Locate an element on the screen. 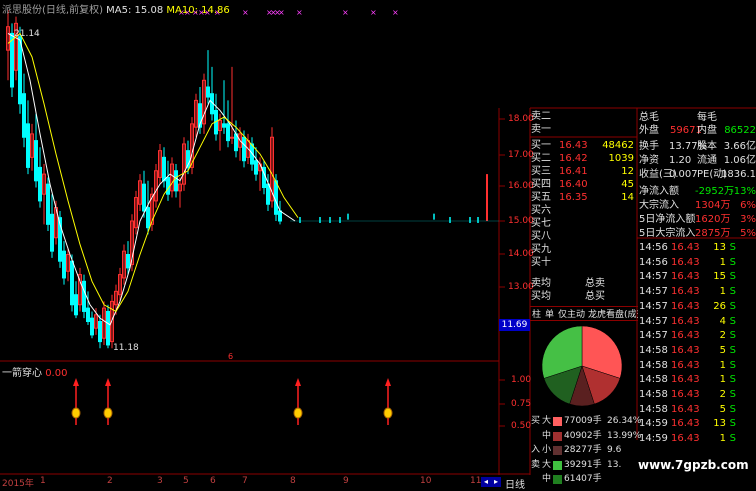 The height and width of the screenshot is (491, 756). buy-level-row: 买四 16.40 45 is located at coordinates (583, 184).